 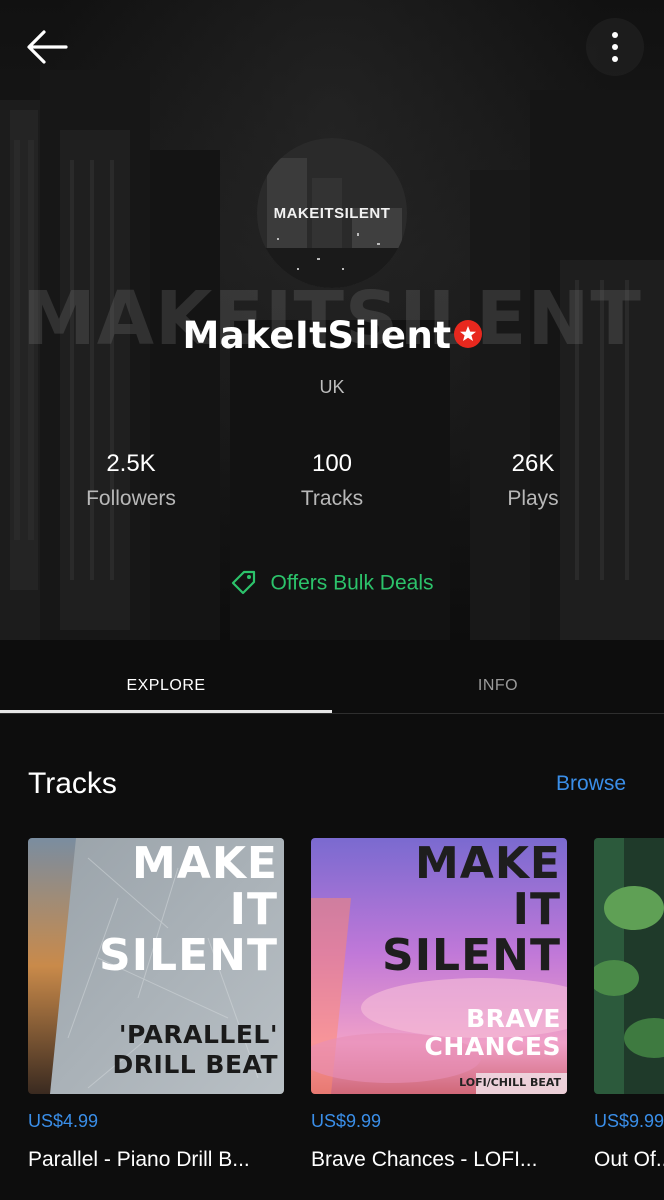 What do you see at coordinates (629, 966) in the screenshot?
I see `track-cover` at bounding box center [629, 966].